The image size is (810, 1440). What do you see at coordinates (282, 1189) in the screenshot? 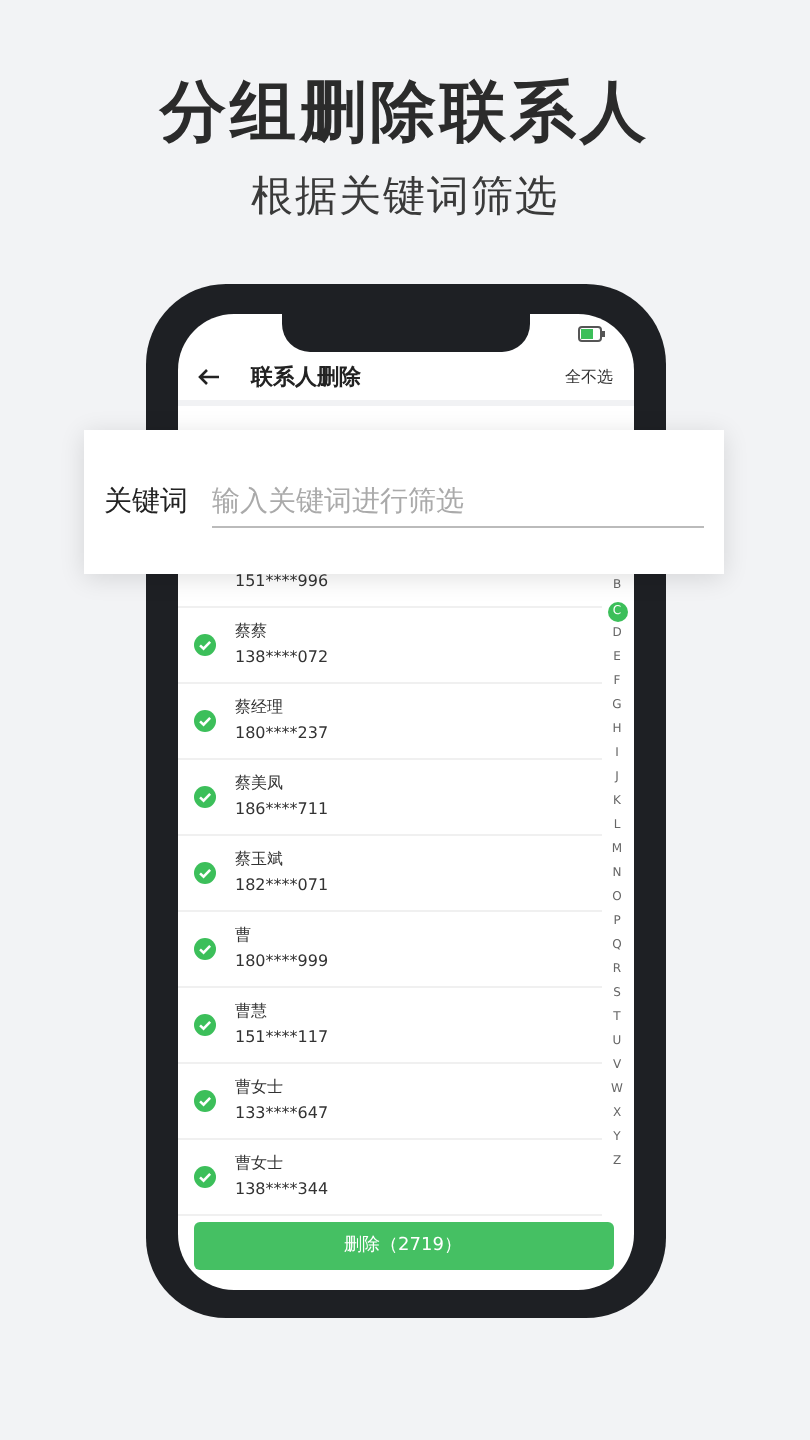
I see `contact-phone: 138****344` at bounding box center [282, 1189].